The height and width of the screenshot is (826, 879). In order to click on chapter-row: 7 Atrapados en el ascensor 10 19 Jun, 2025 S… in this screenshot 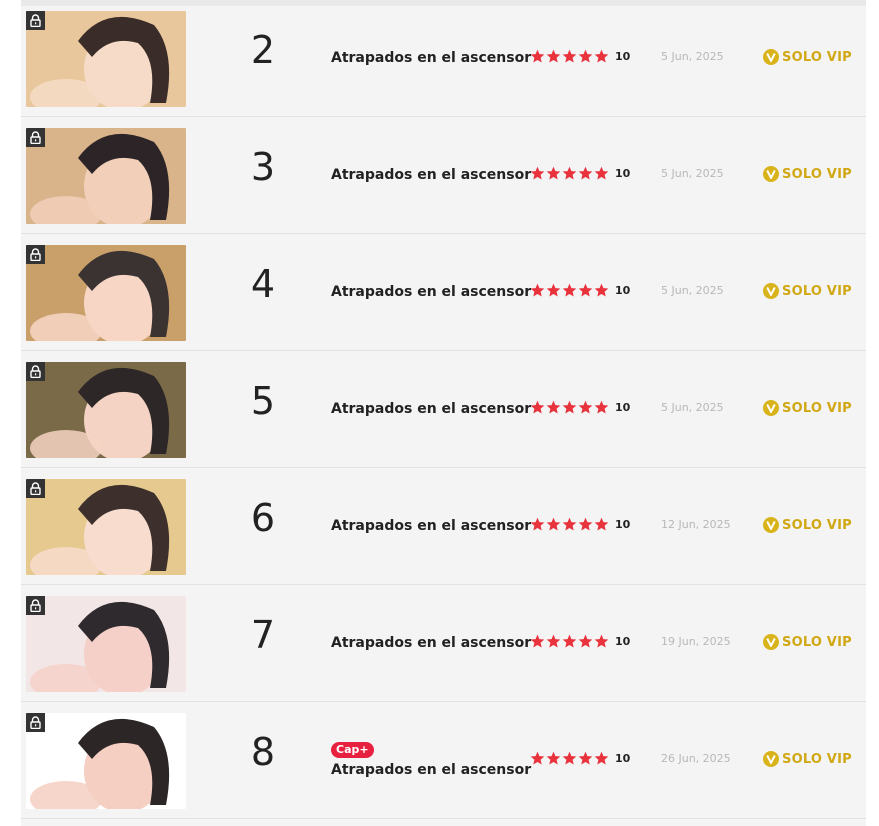, I will do `click(443, 643)`.